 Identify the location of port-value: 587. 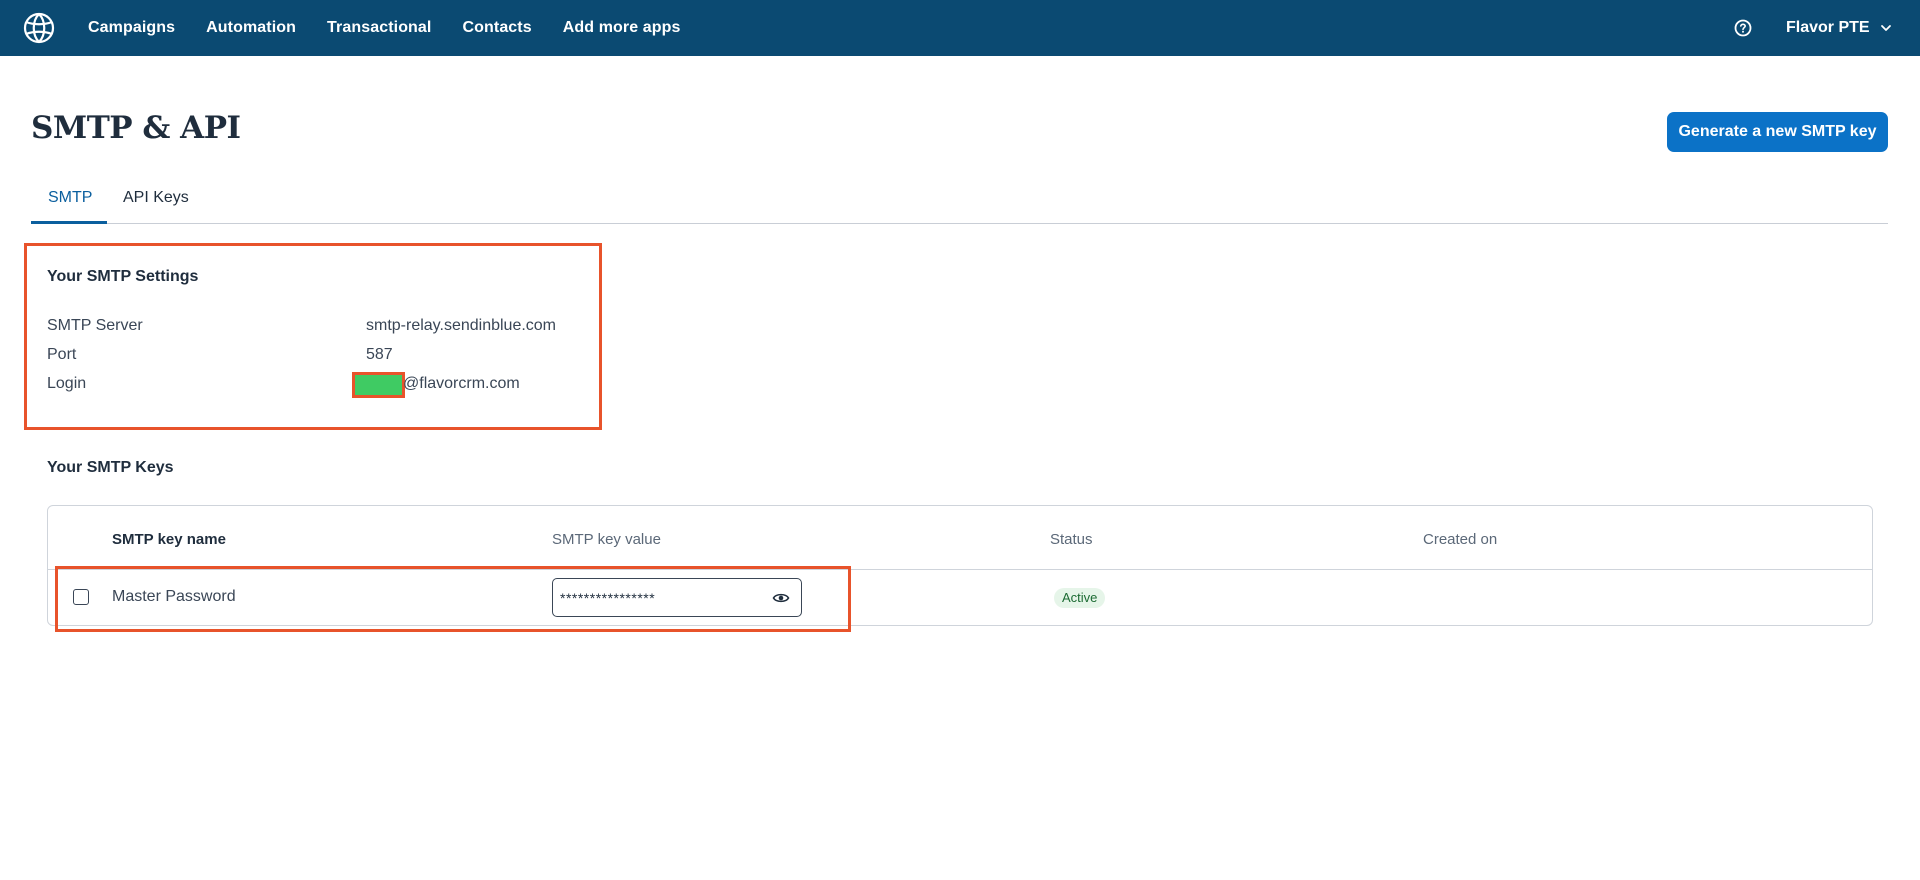
(379, 354).